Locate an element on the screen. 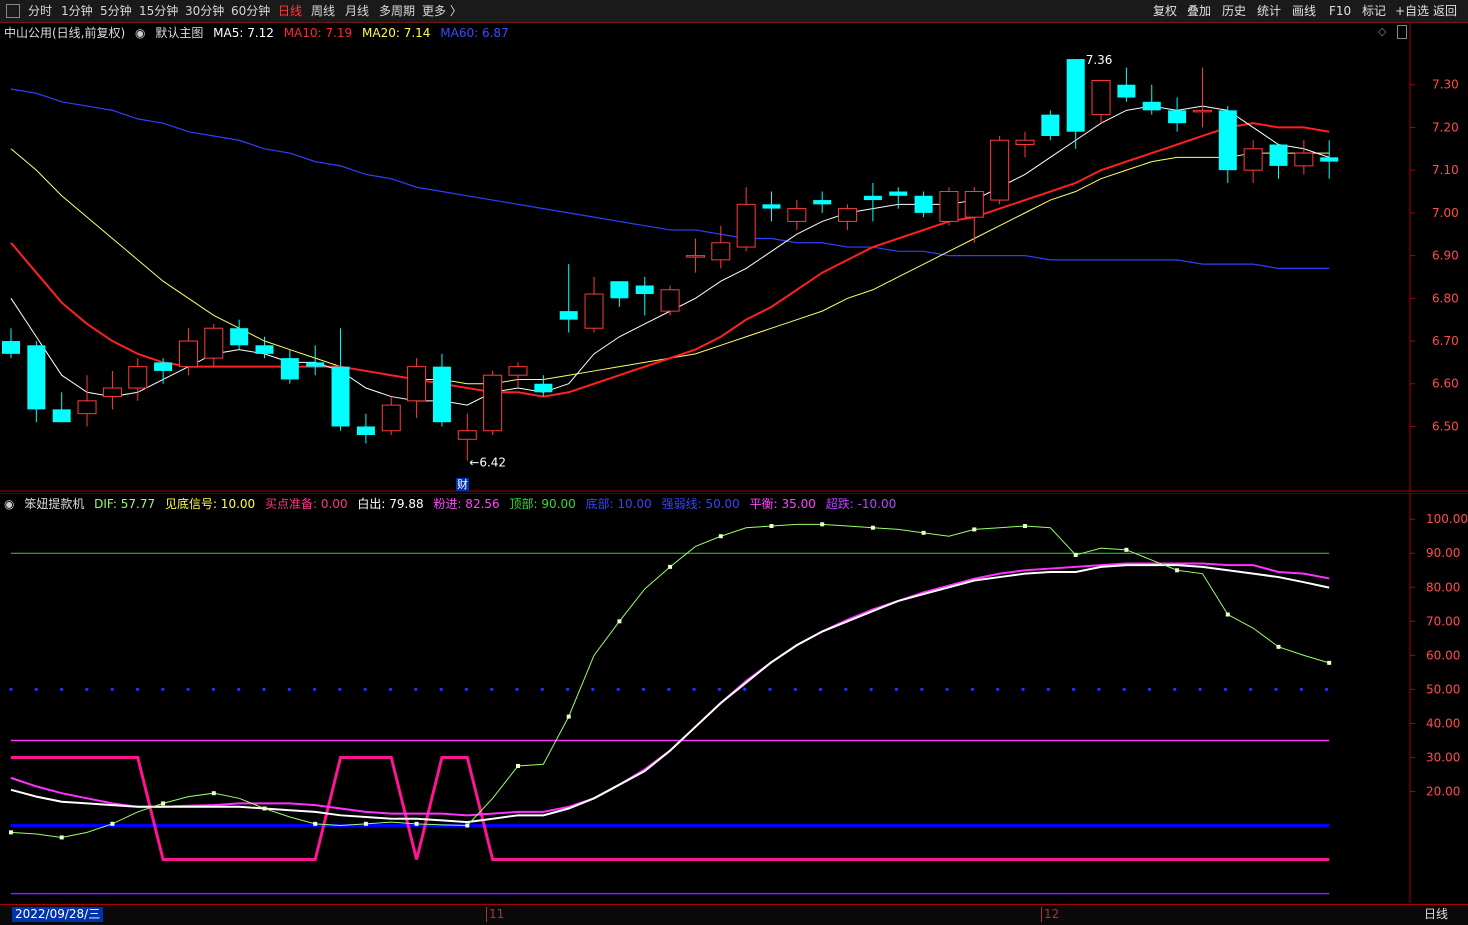  indicator-tick-label: 80.00 is located at coordinates (1443, 587).